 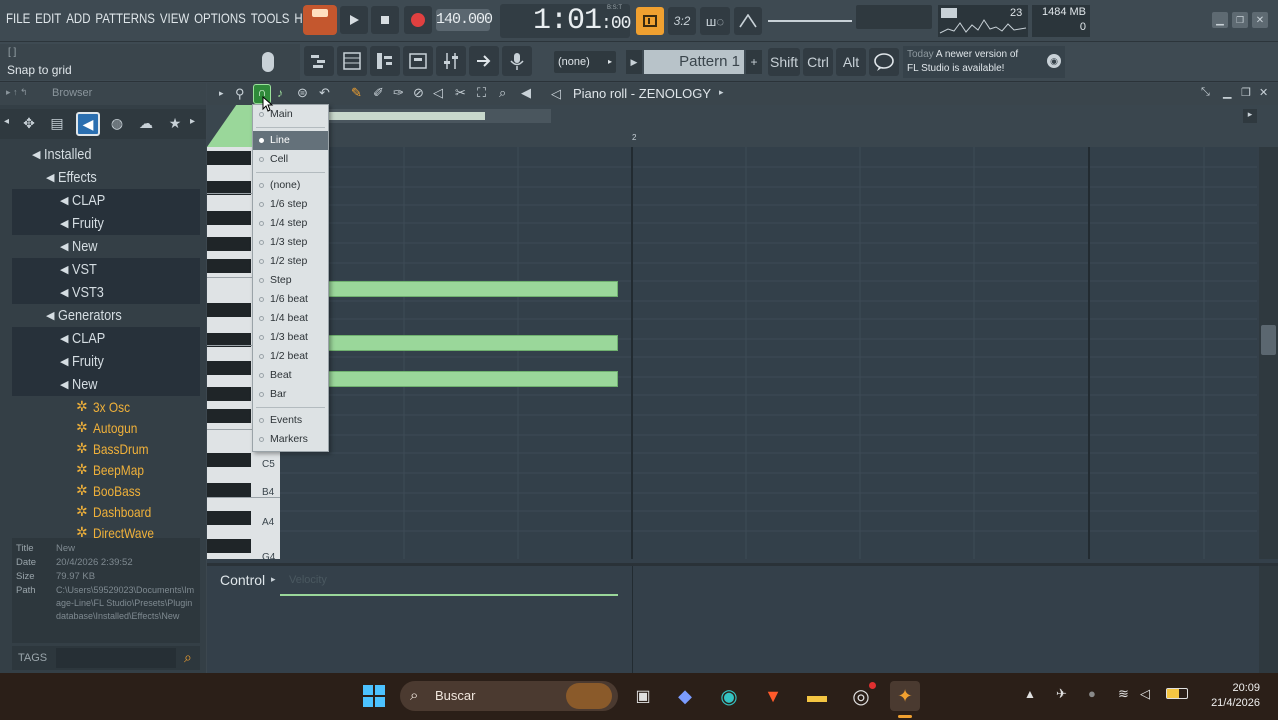 What do you see at coordinates (1229, 696) in the screenshot?
I see `system-clock: 20:09 21/4/2026` at bounding box center [1229, 696].